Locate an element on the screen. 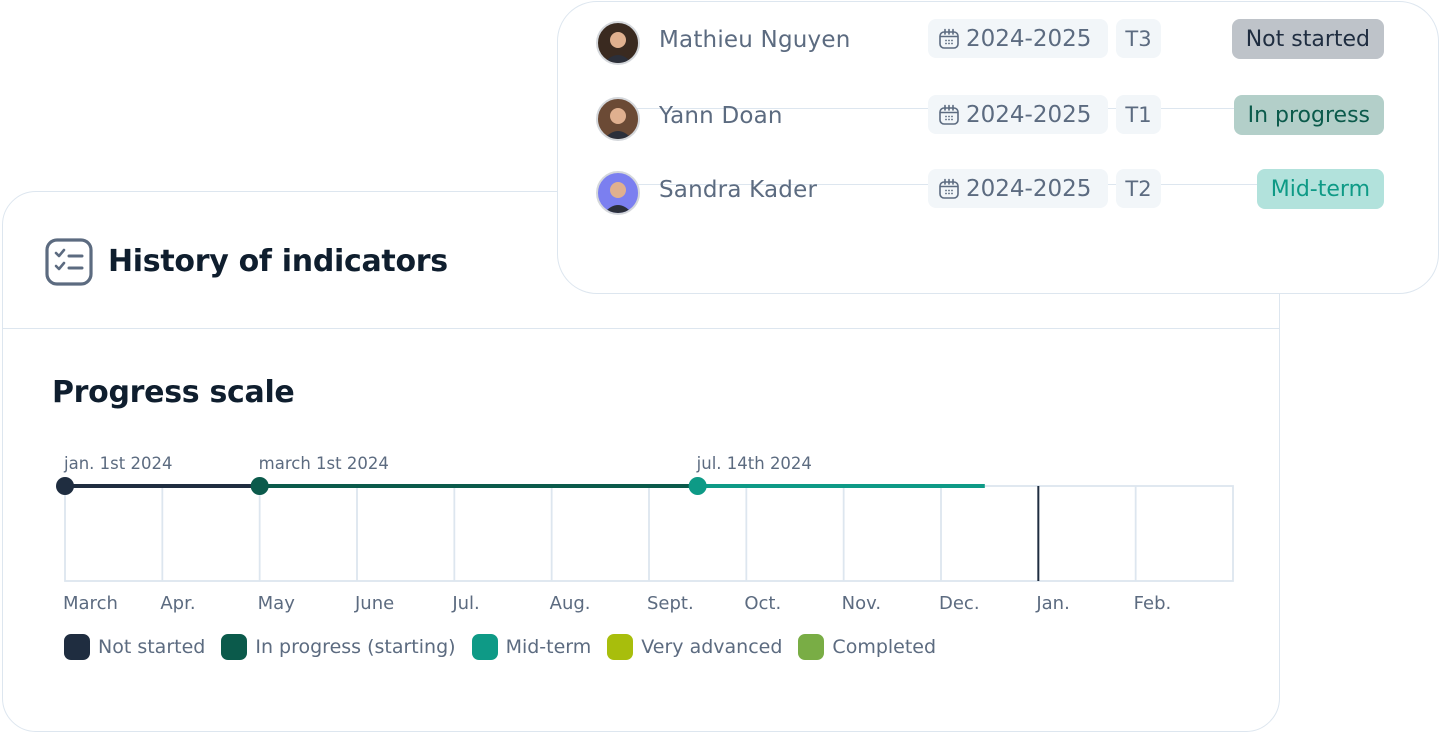  term-chip: T3 is located at coordinates (1138, 38).